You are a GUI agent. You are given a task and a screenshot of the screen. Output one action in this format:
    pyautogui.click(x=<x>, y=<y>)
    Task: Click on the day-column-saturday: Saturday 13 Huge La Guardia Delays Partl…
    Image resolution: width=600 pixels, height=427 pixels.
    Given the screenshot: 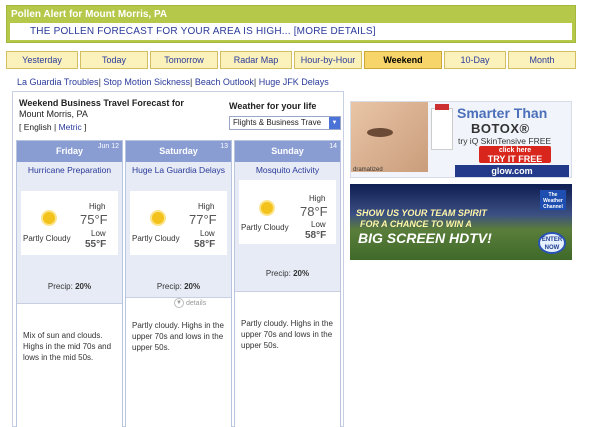 What is the action you would take?
    pyautogui.click(x=178, y=283)
    